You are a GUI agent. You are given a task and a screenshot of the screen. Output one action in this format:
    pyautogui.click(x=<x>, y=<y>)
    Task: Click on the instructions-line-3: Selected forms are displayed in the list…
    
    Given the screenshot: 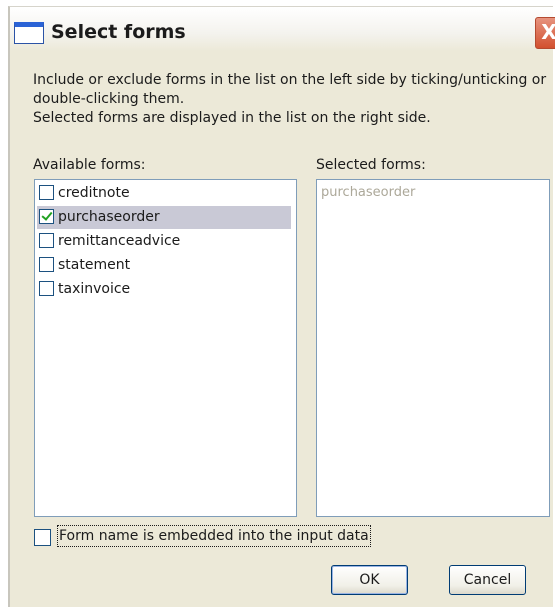 What is the action you would take?
    pyautogui.click(x=232, y=118)
    